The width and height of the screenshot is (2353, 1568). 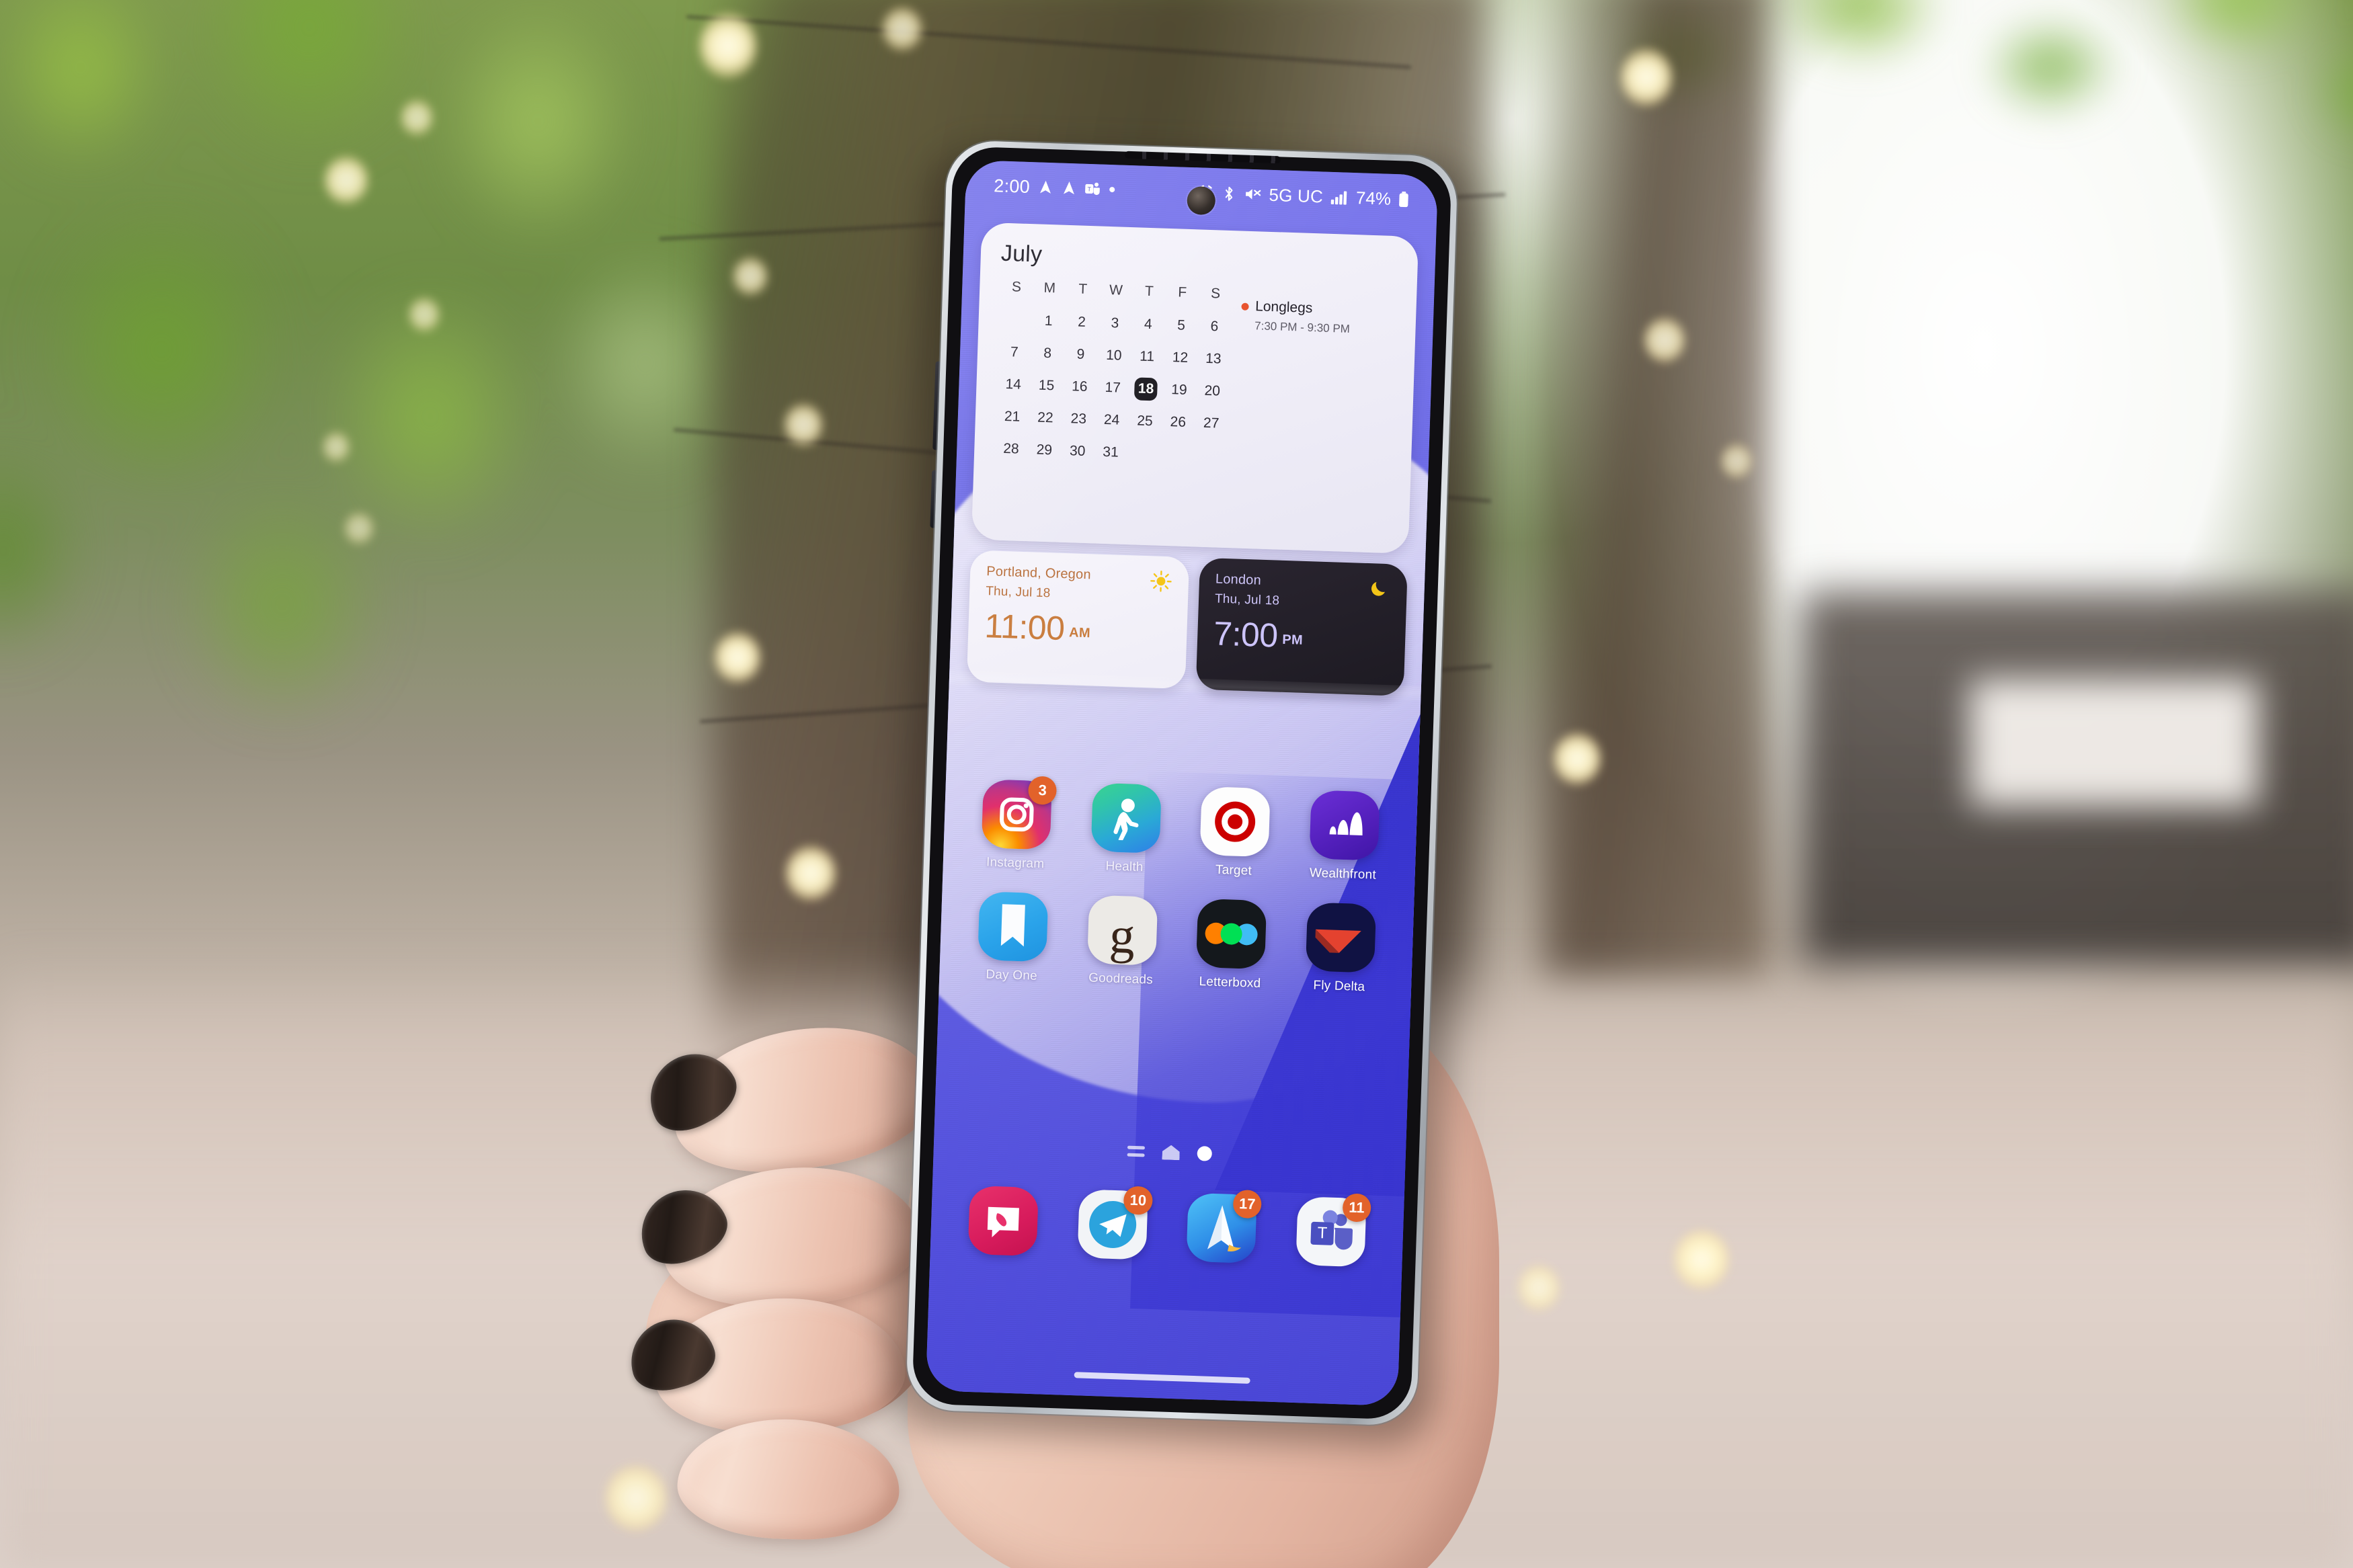 What do you see at coordinates (1302, 327) in the screenshot?
I see `event-time: 7:30 PM - 9:30 PM` at bounding box center [1302, 327].